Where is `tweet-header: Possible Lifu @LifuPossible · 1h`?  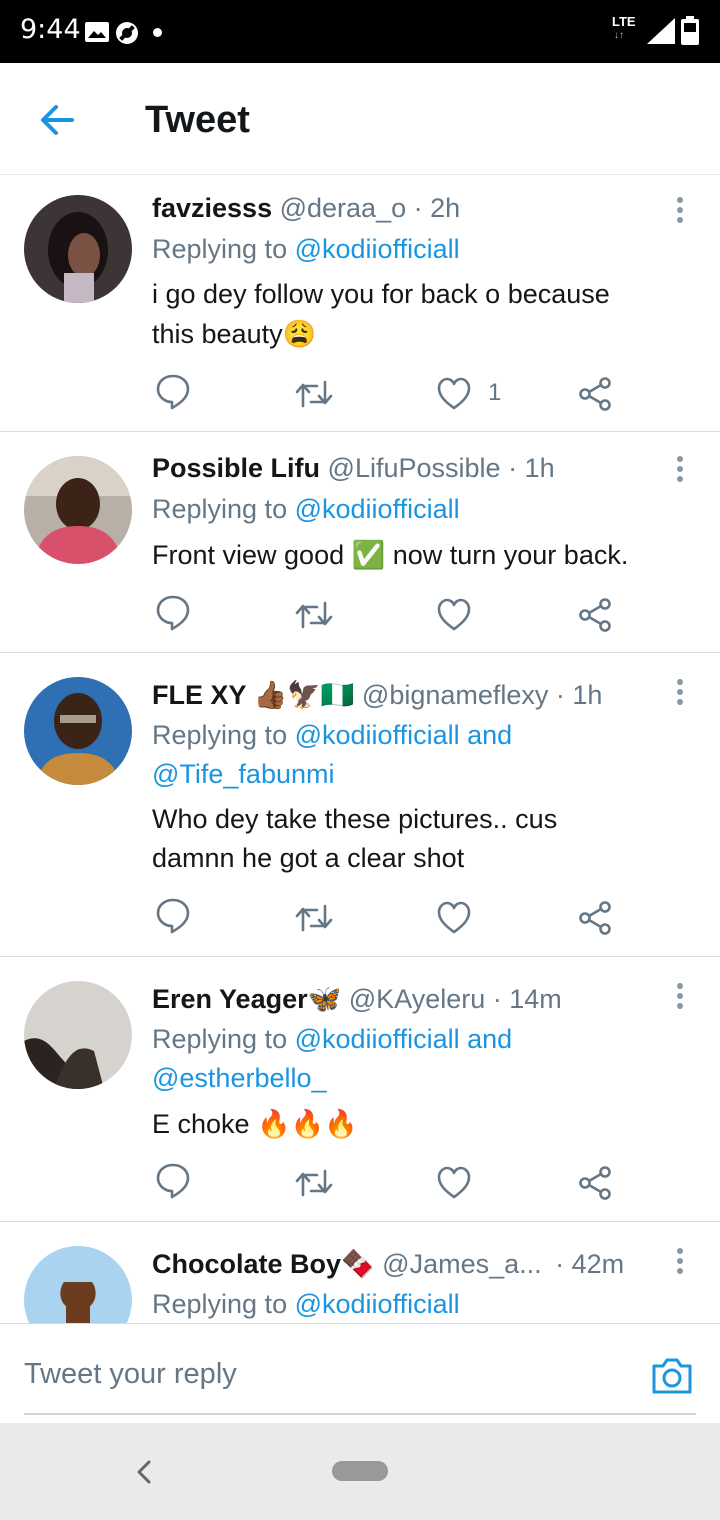
tweet-header: Possible Lifu @LifuPossible · 1h is located at coordinates (353, 468).